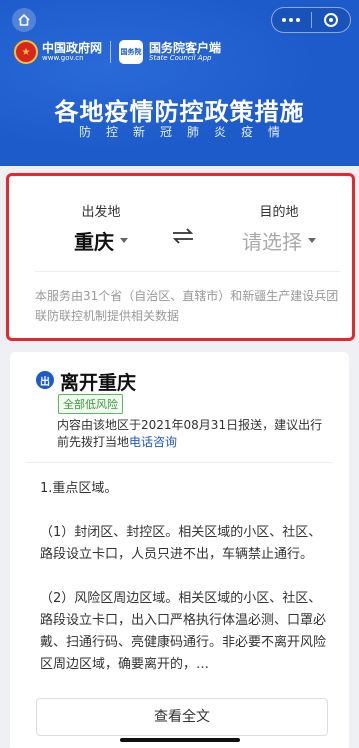 Image resolution: width=359 pixels, height=748 pixels. I want to click on national-emblem-icon: ★, so click(26, 52).